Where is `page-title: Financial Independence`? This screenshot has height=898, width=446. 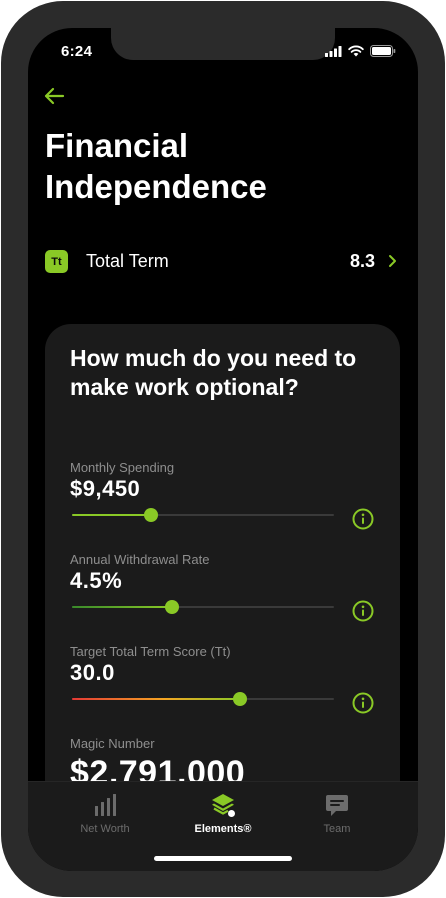
page-title: Financial Independence is located at coordinates (156, 166).